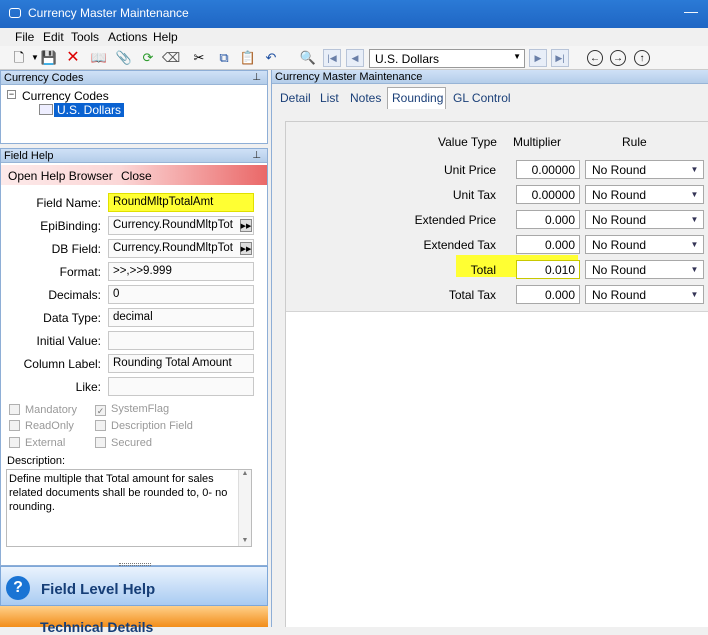 The width and height of the screenshot is (708, 635). I want to click on up-icon: ↑, so click(642, 58).